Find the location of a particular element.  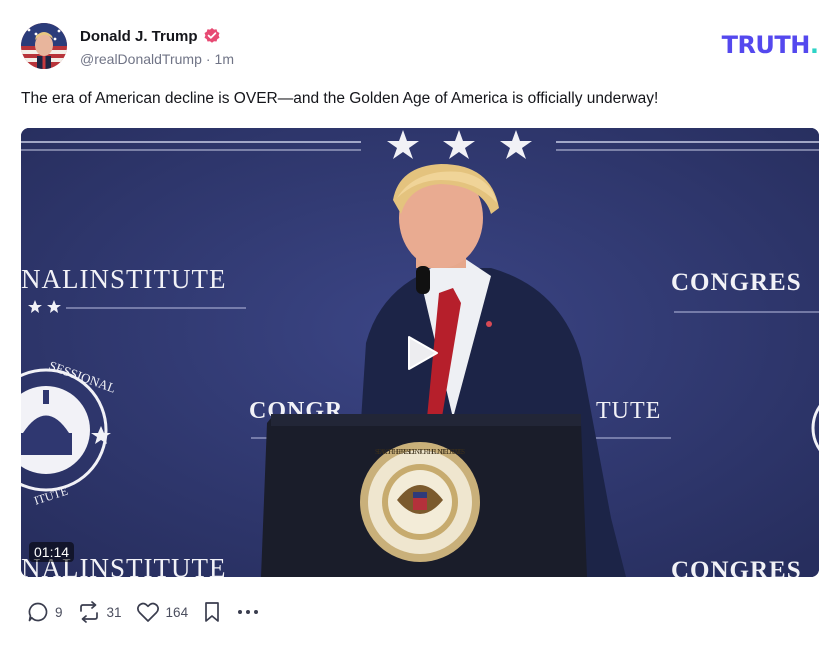

author-meta: Donald J. Trump @realDonaldTrump · 1m is located at coordinates (157, 46).